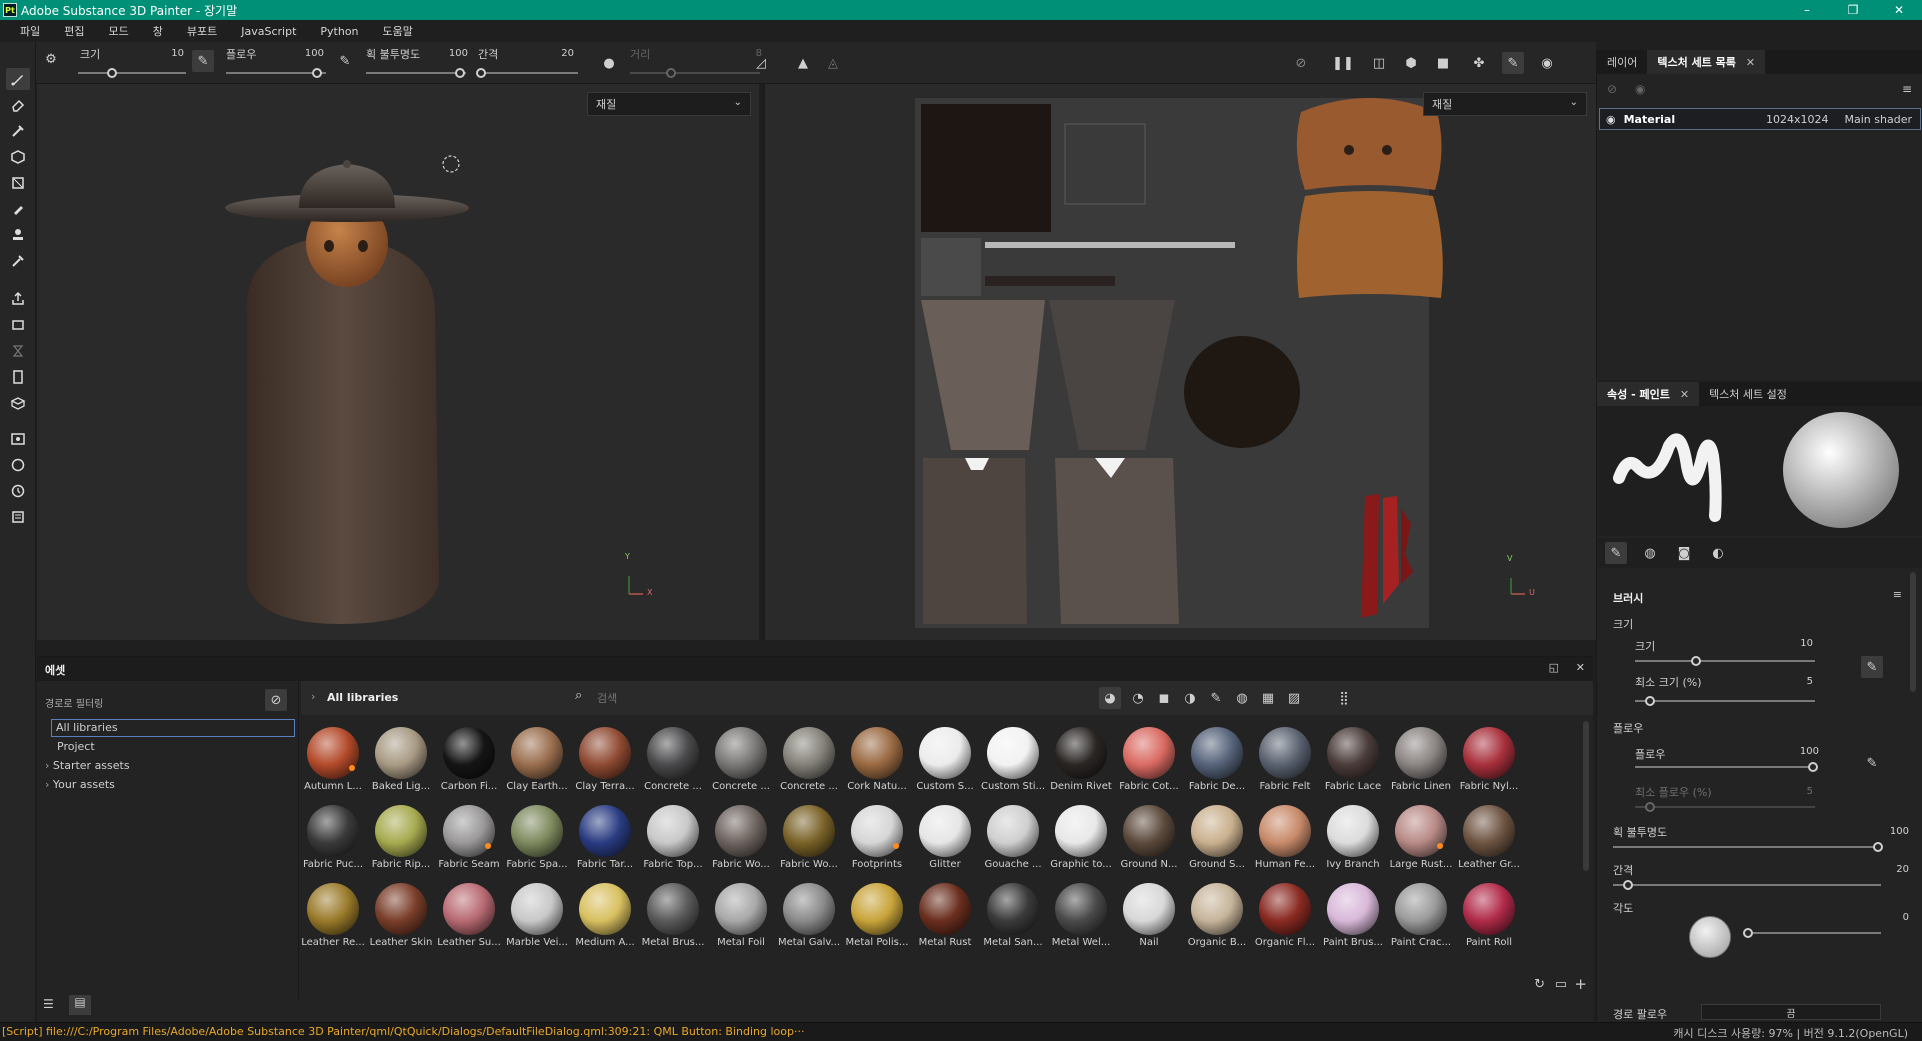 The image size is (1922, 1041). I want to click on filter-filters-icon: ◑, so click(1190, 698).